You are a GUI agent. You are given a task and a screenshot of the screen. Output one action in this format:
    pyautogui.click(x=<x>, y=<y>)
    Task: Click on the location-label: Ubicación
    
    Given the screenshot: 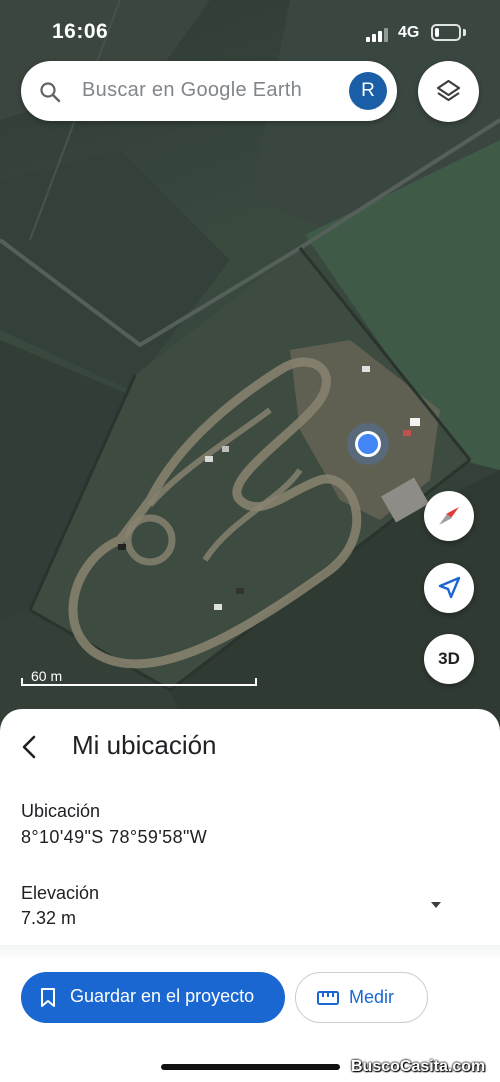 What is the action you would take?
    pyautogui.click(x=61, y=811)
    